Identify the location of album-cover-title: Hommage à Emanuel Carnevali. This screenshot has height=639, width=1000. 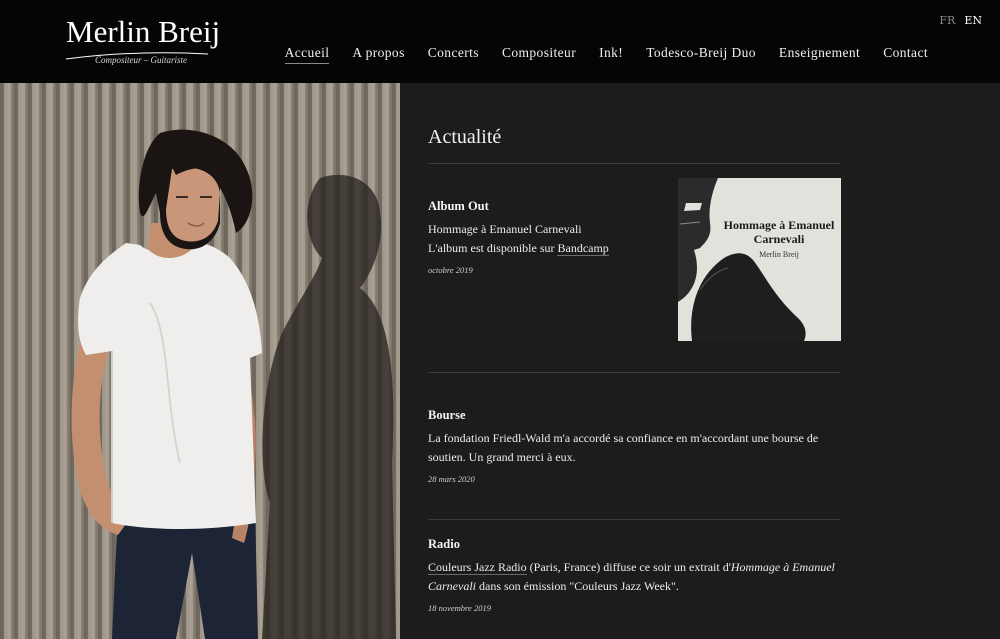
(779, 232).